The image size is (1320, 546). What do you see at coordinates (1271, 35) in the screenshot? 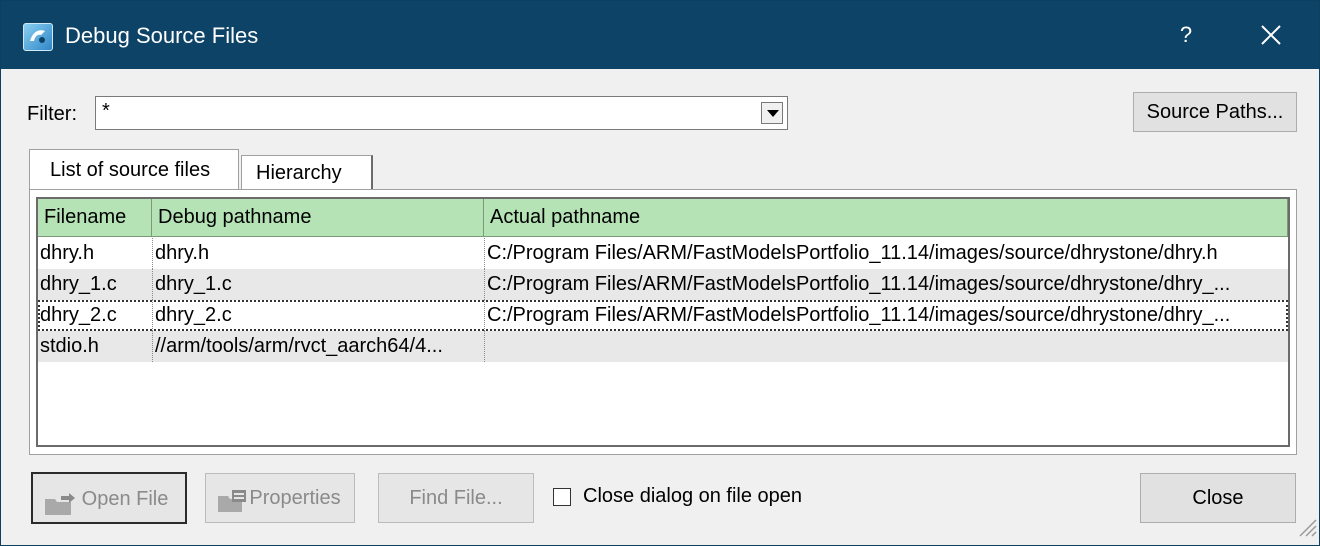
I see `close-icon` at bounding box center [1271, 35].